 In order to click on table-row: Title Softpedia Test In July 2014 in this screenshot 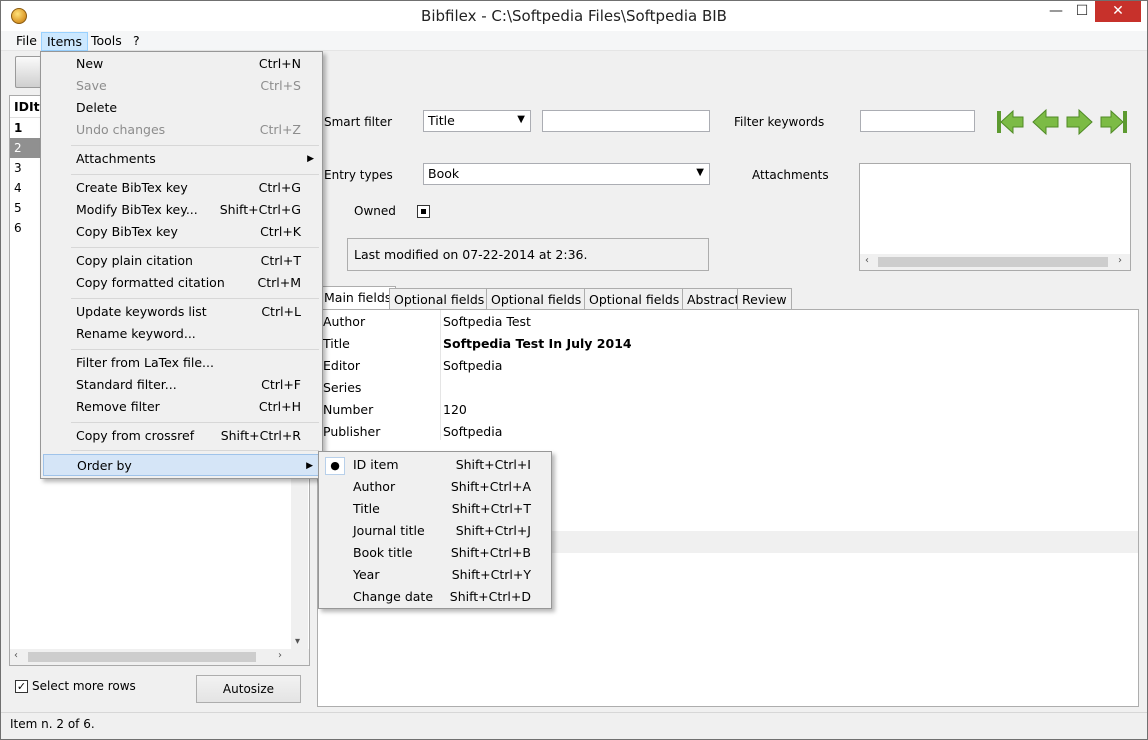, I will do `click(728, 344)`.